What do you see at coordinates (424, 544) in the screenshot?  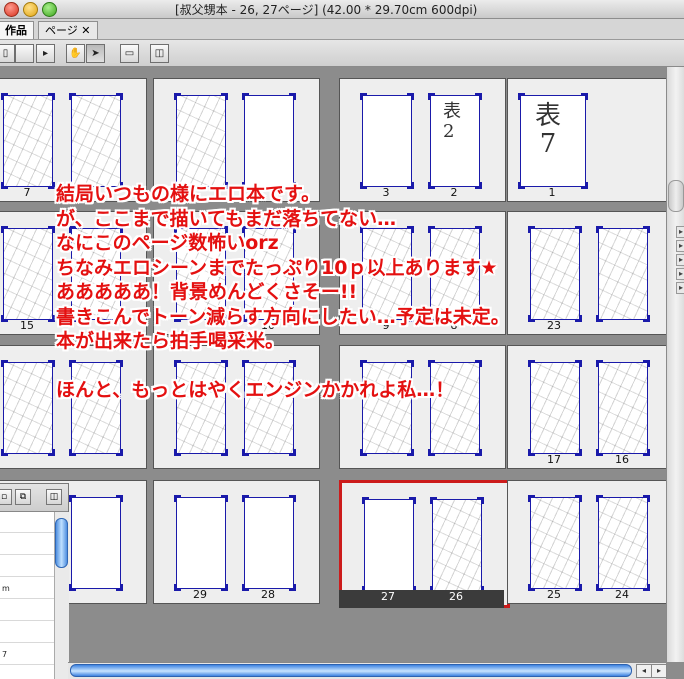 I see `page-spread-card: 27 26` at bounding box center [424, 544].